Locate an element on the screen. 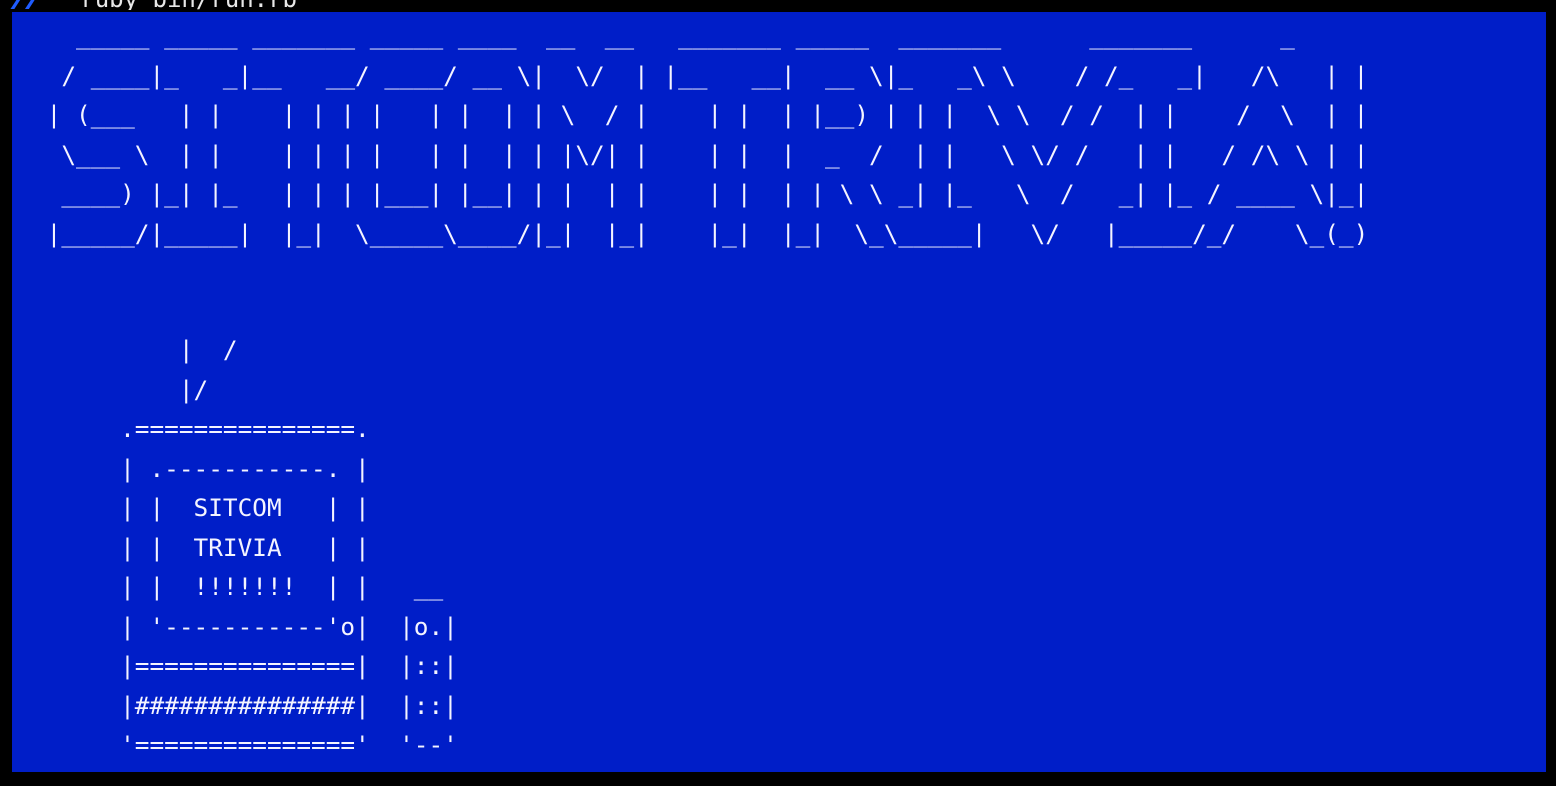 Image resolution: width=1556 pixels, height=786 pixels. command-text: ruby bin/run.rb is located at coordinates (188, 5).